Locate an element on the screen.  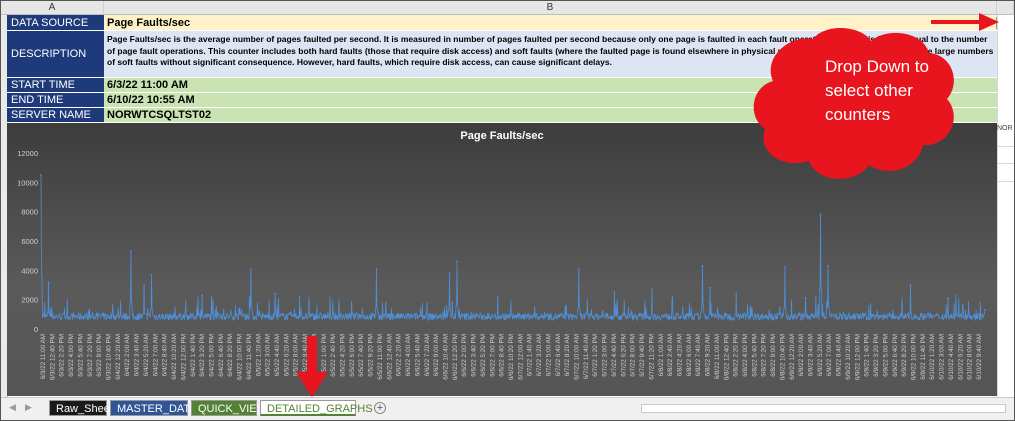
x-tick-label: 6/6/22 8:40 PM is located at coordinates (502, 355).